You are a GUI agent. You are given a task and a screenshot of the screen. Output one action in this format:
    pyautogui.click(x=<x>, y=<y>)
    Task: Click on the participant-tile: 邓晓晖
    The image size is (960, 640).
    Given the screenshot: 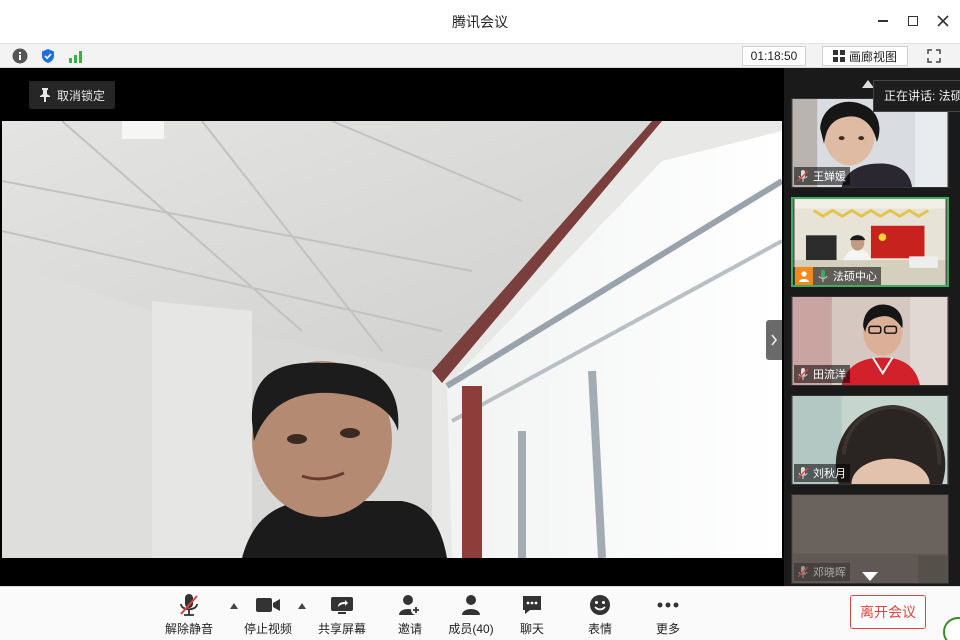 What is the action you would take?
    pyautogui.click(x=870, y=539)
    